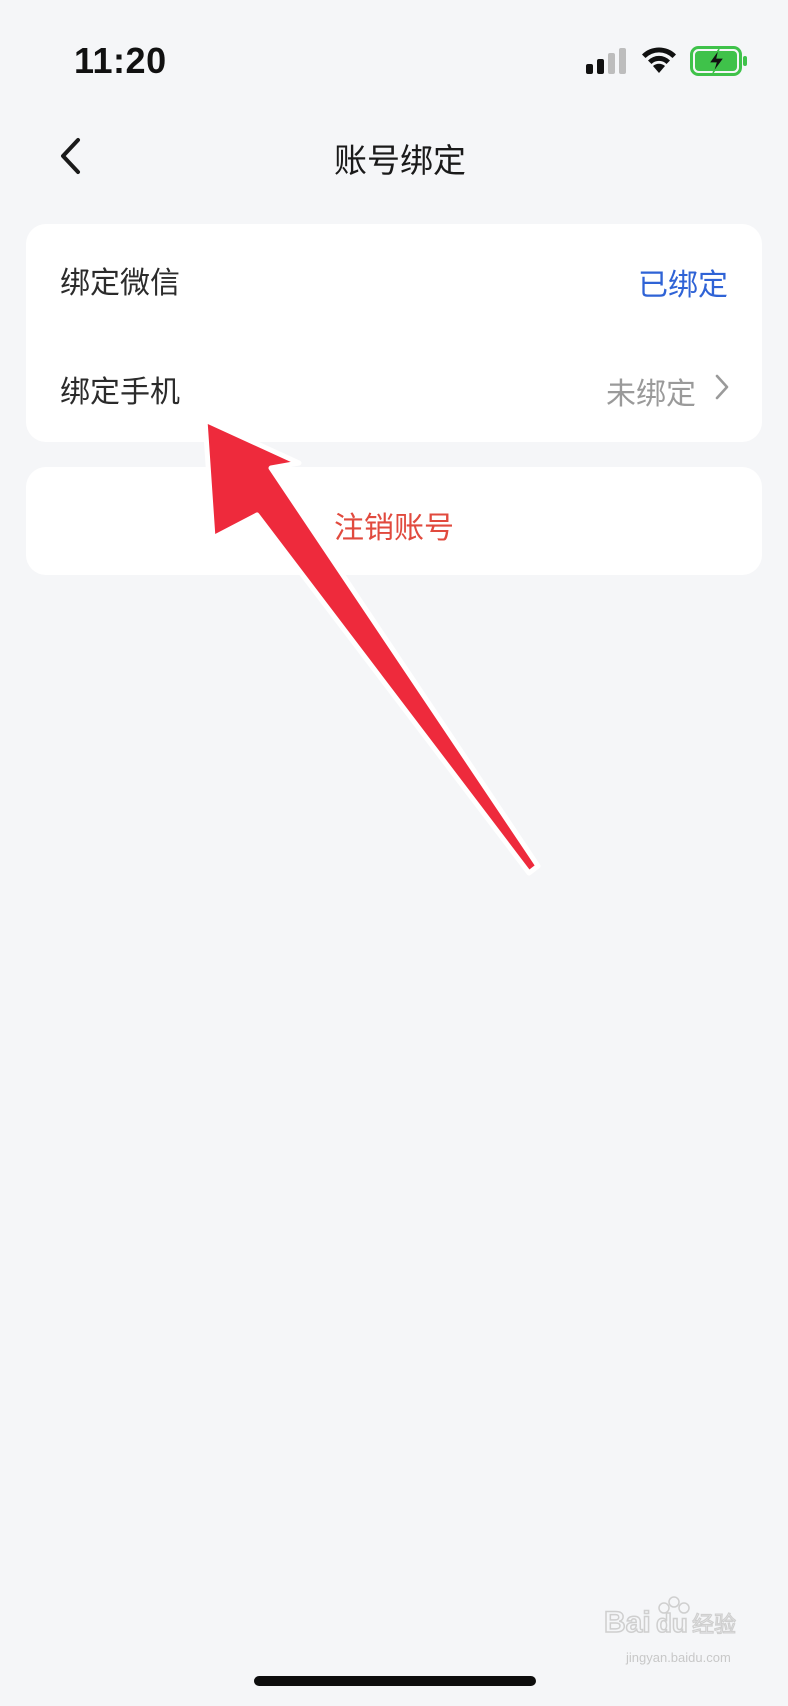 This screenshot has width=788, height=1706. Describe the element at coordinates (394, 528) in the screenshot. I see `cancel-account-label: 注销账号` at that location.